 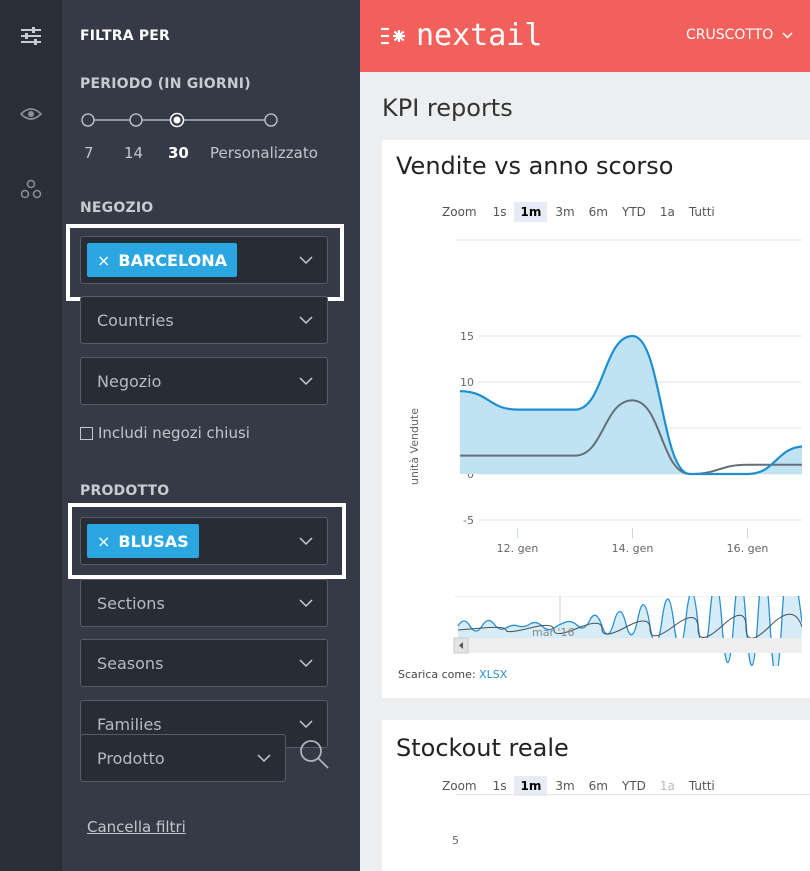 What do you see at coordinates (447, 108) in the screenshot?
I see `page-title: KPI reports` at bounding box center [447, 108].